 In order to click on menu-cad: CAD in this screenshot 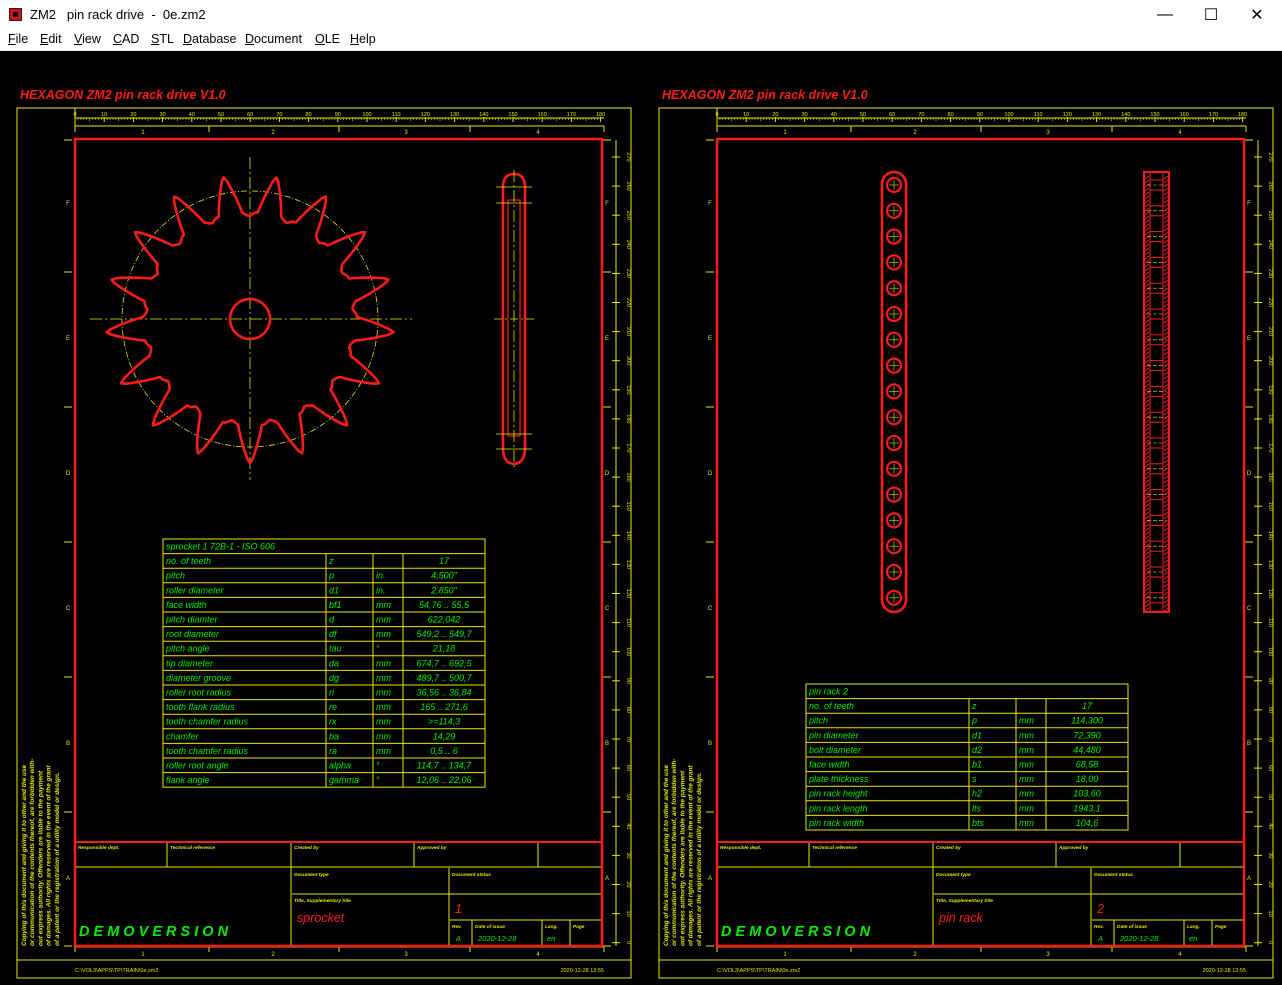, I will do `click(126, 39)`.